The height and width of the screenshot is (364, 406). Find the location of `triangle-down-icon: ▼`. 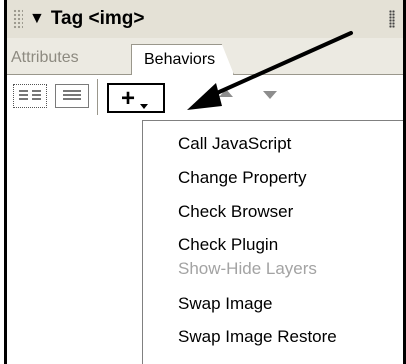

triangle-down-icon: ▼ is located at coordinates (37, 19).